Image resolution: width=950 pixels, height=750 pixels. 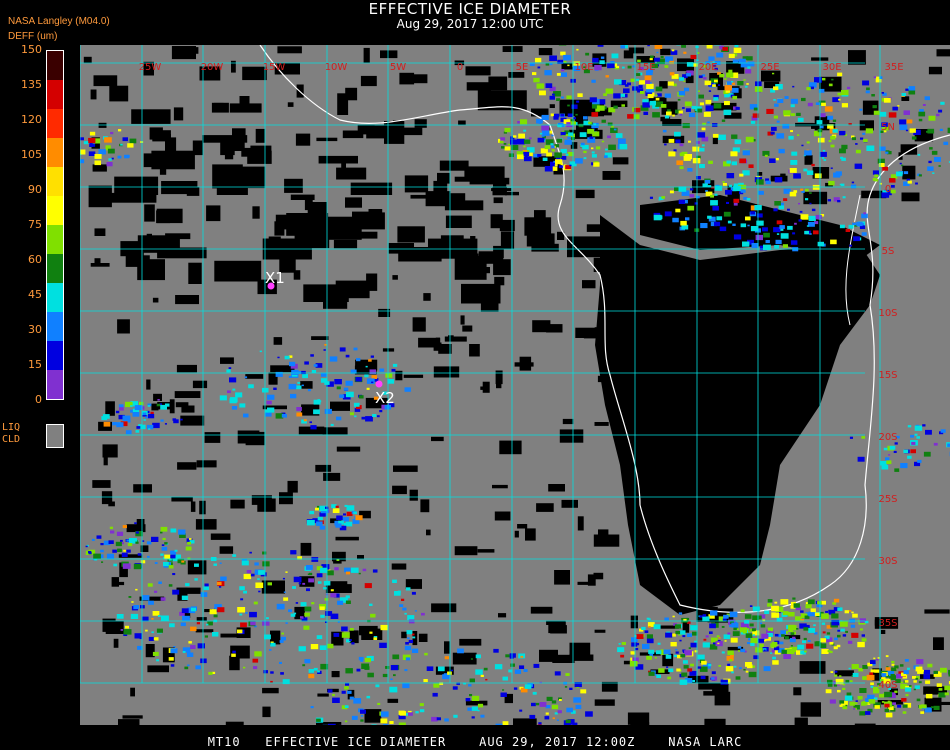 What do you see at coordinates (887, 375) in the screenshot?
I see `latitude-label: 15S` at bounding box center [887, 375].